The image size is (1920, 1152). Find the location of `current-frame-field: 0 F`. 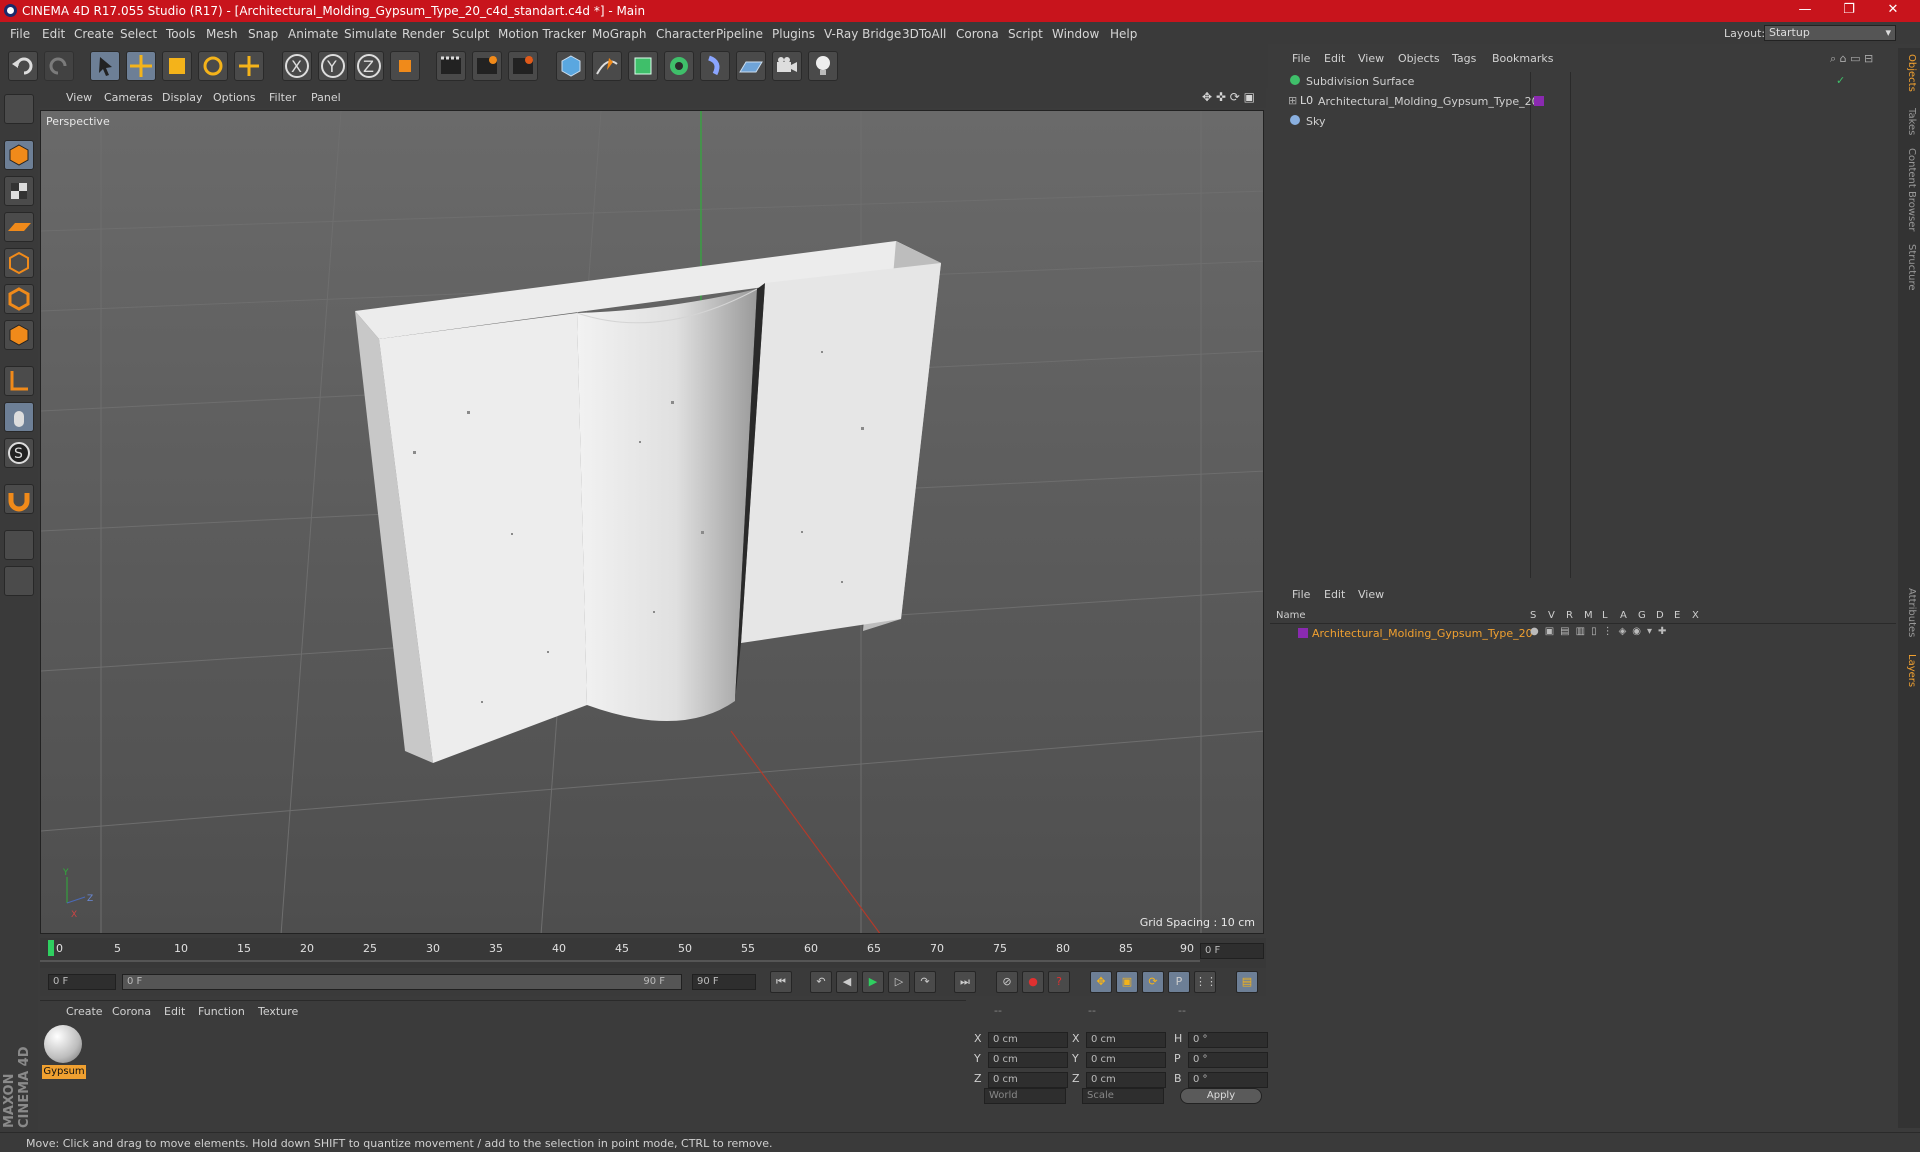

current-frame-field: 0 F is located at coordinates (1232, 951).